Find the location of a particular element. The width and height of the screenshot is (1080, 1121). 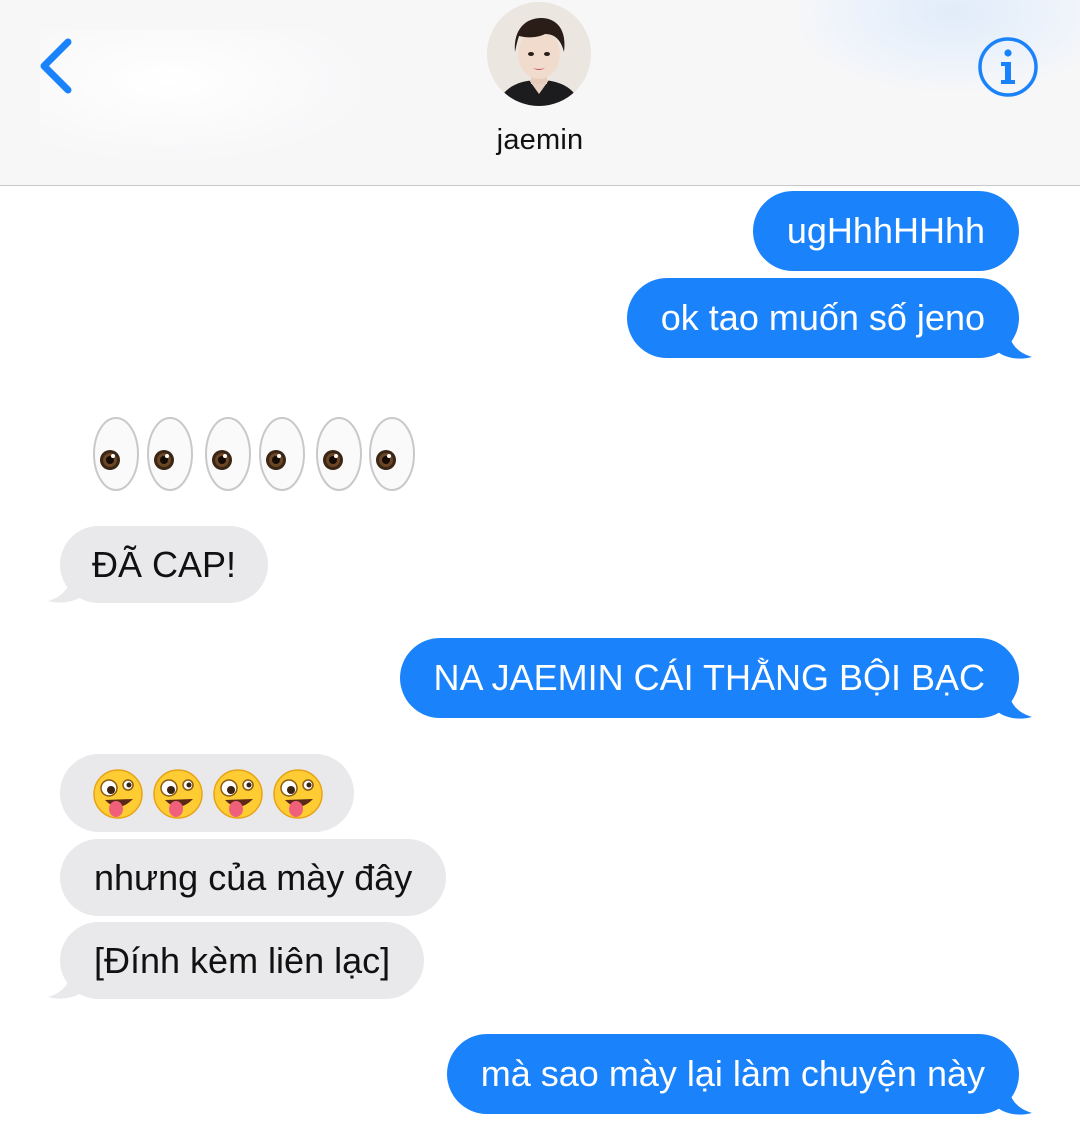

info-button is located at coordinates (1008, 67).